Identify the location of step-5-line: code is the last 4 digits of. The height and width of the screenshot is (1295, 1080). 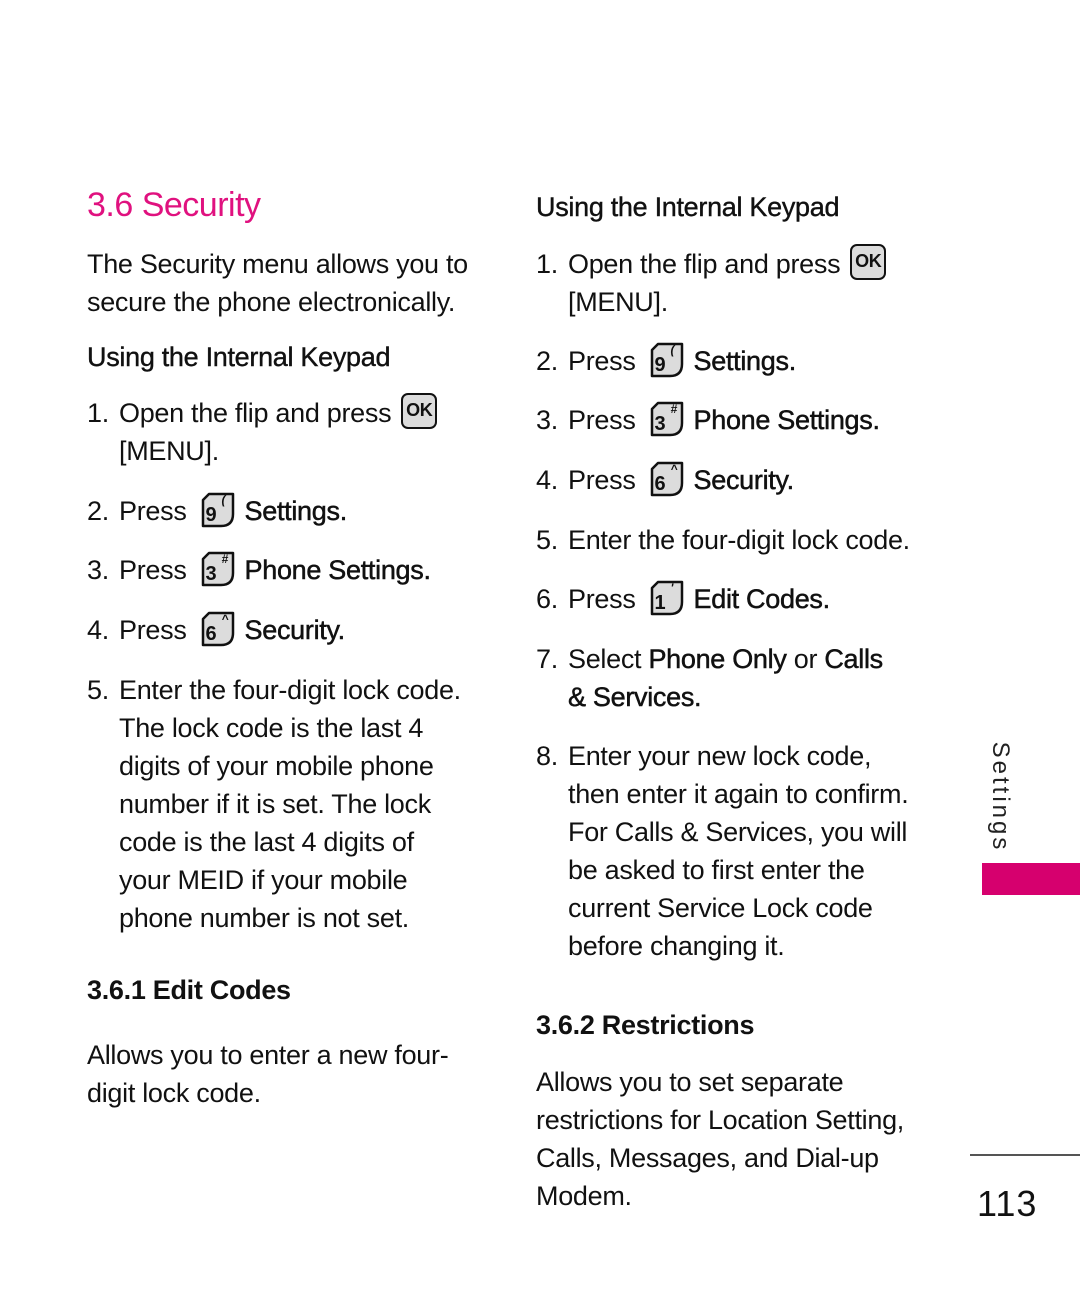
(266, 842).